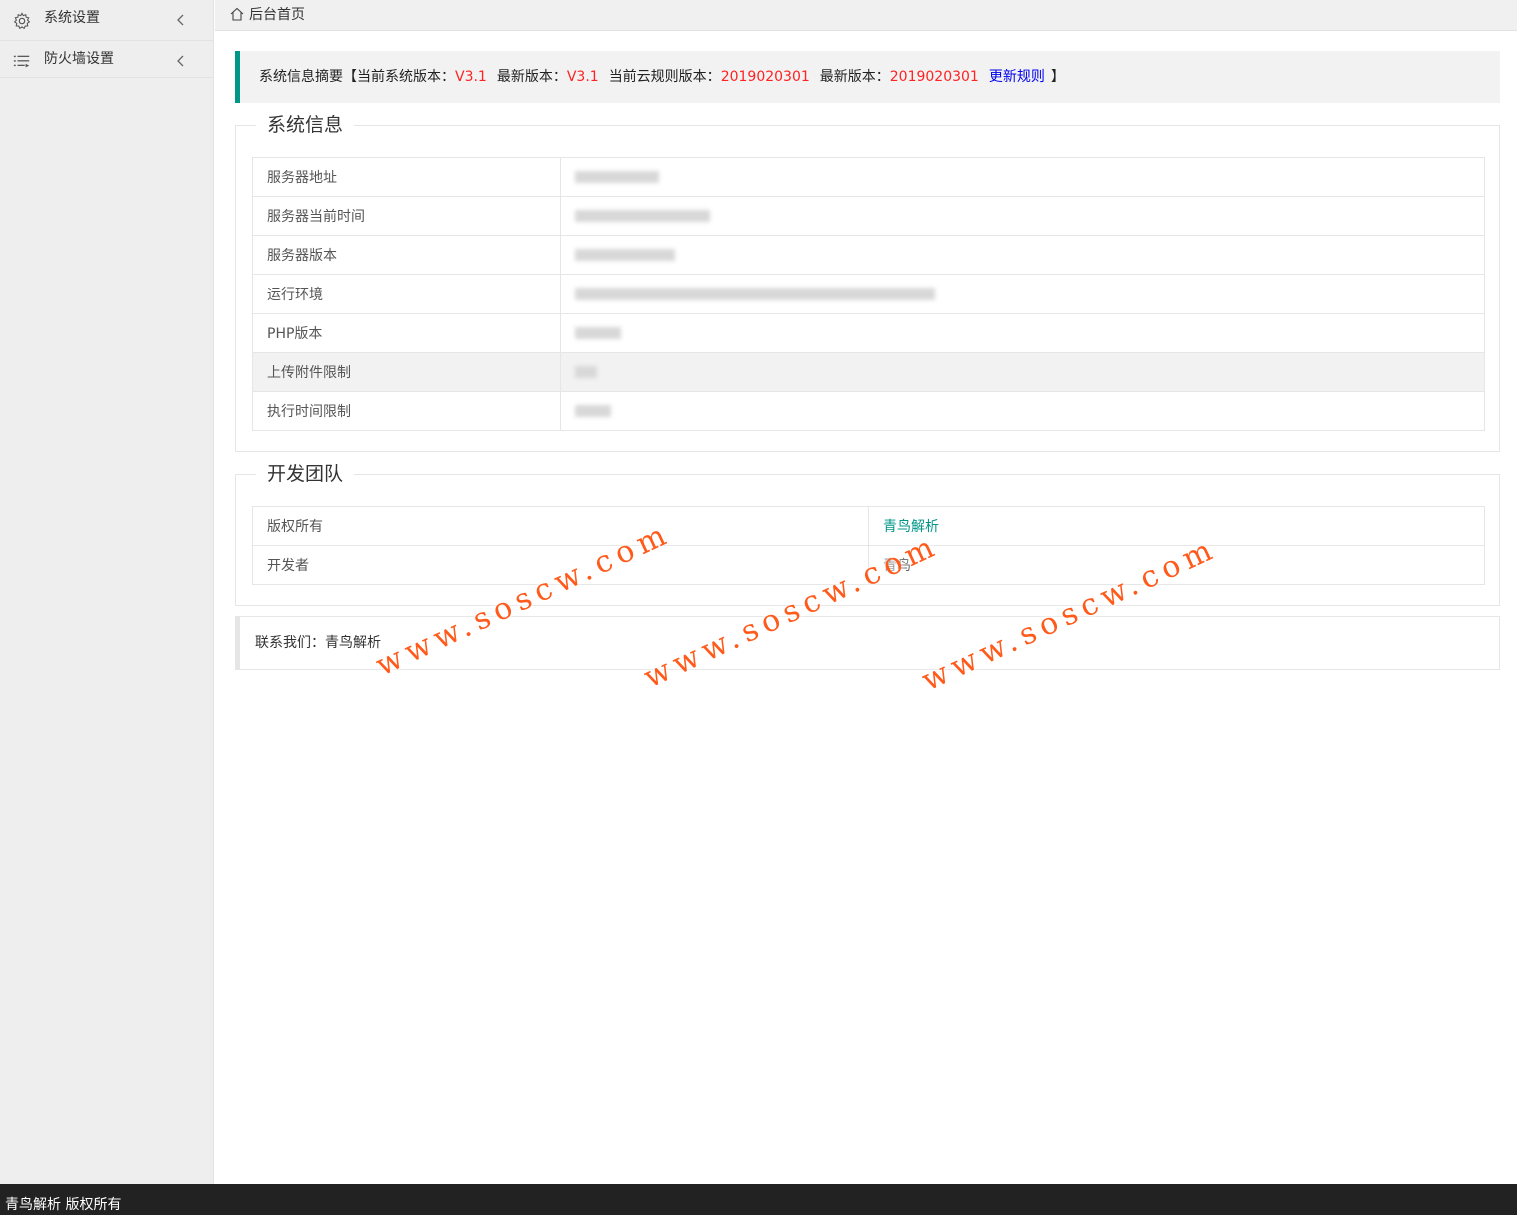 The image size is (1517, 1215). Describe the element at coordinates (63, 1205) in the screenshot. I see `footer-text: 青鸟解析 版权所有` at that location.